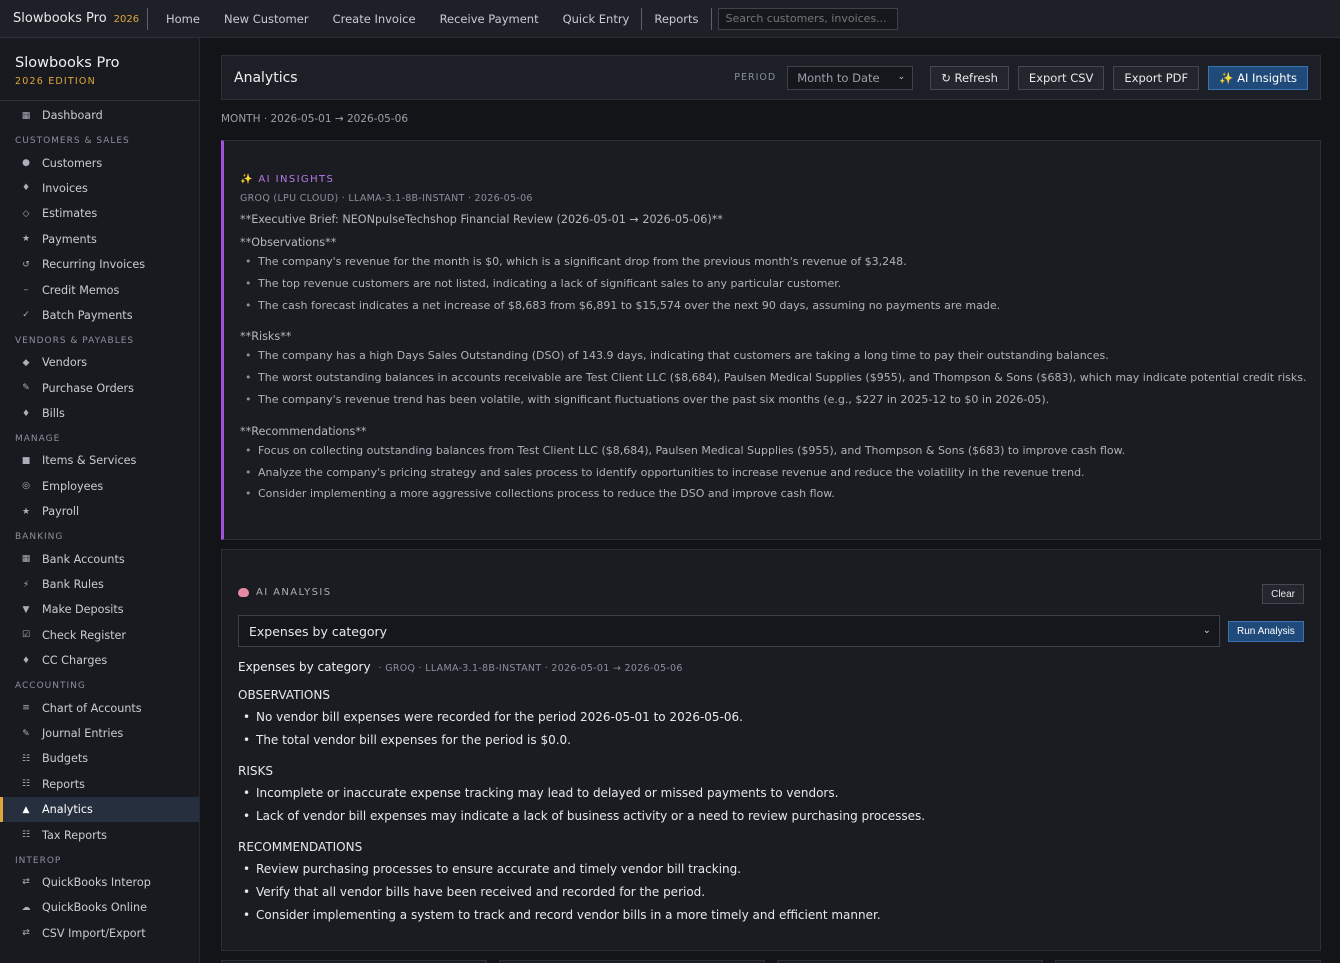 This screenshot has width=1340, height=963. What do you see at coordinates (287, 179) in the screenshot?
I see `ai-insights-title: ✨ AI INSIGHTS` at bounding box center [287, 179].